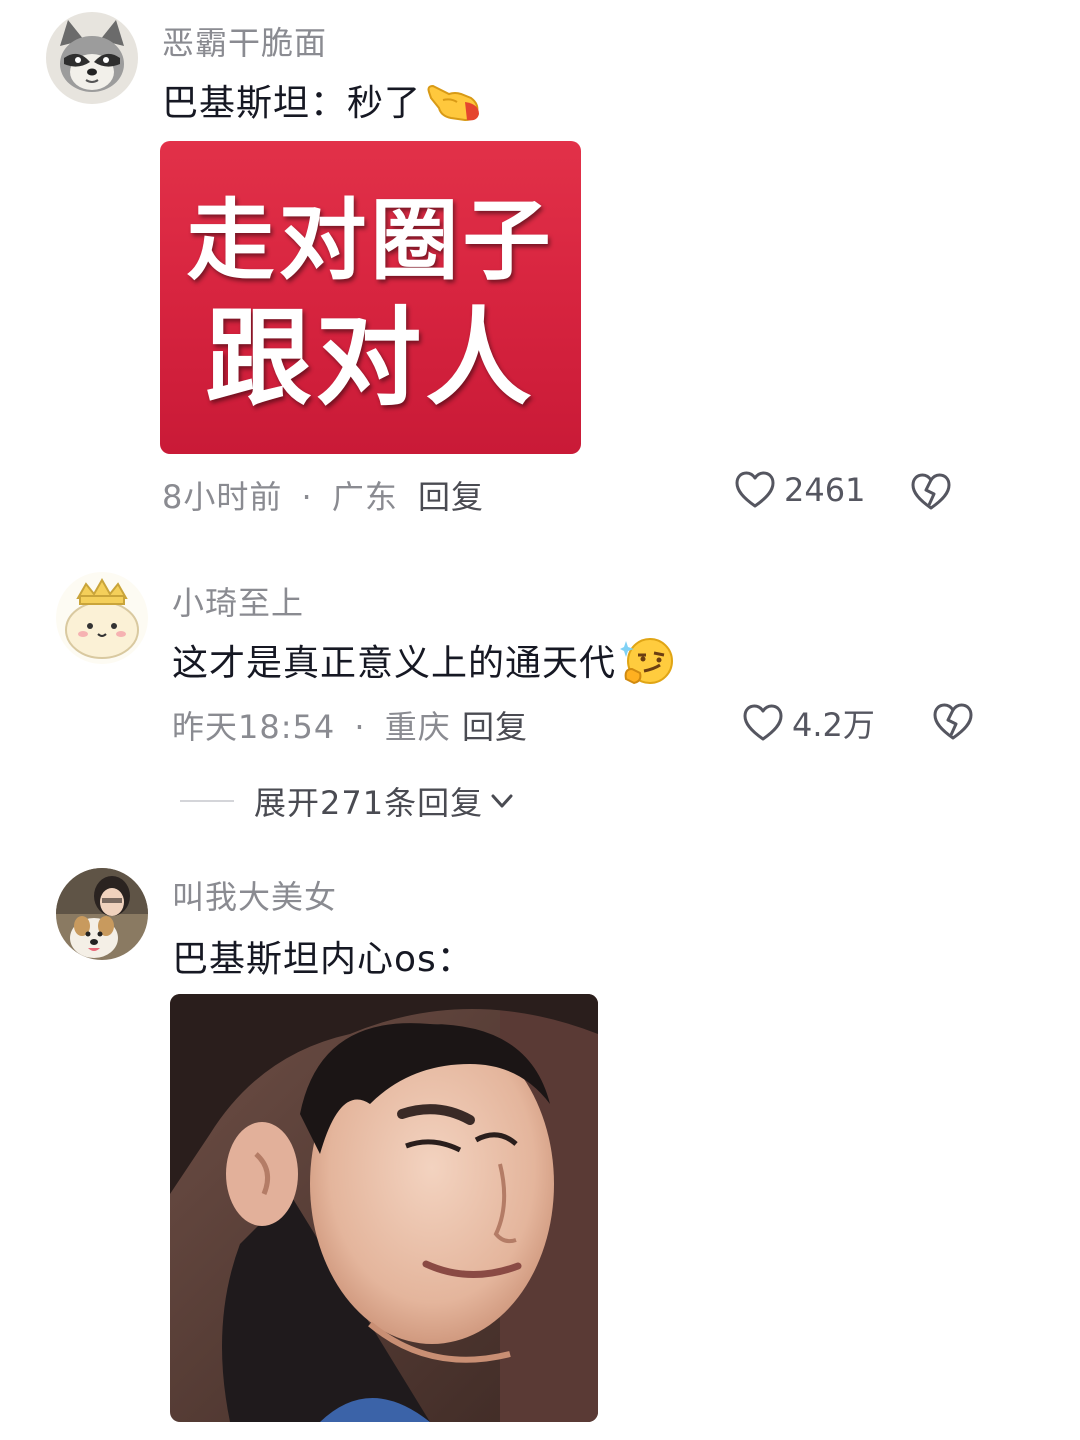 The image size is (1080, 1440). I want to click on comment-text: 巴基斯坦内心os：, so click(323, 959).